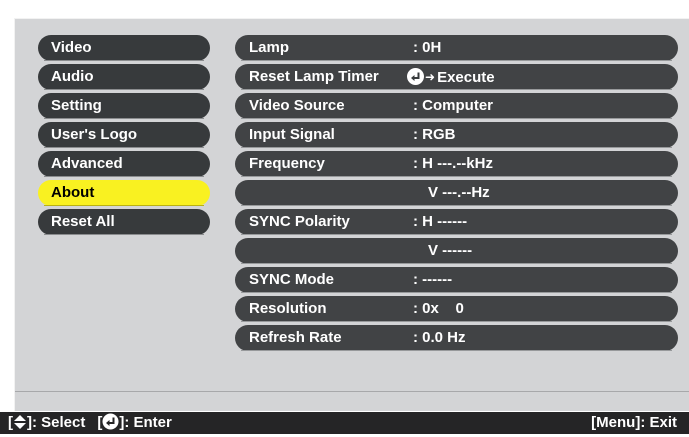 Image resolution: width=689 pixels, height=437 pixels. Describe the element at coordinates (145, 422) in the screenshot. I see `enter-hint: ]: Enter` at that location.